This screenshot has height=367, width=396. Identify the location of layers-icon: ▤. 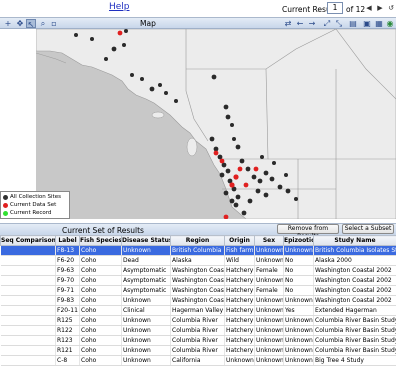
(353, 23).